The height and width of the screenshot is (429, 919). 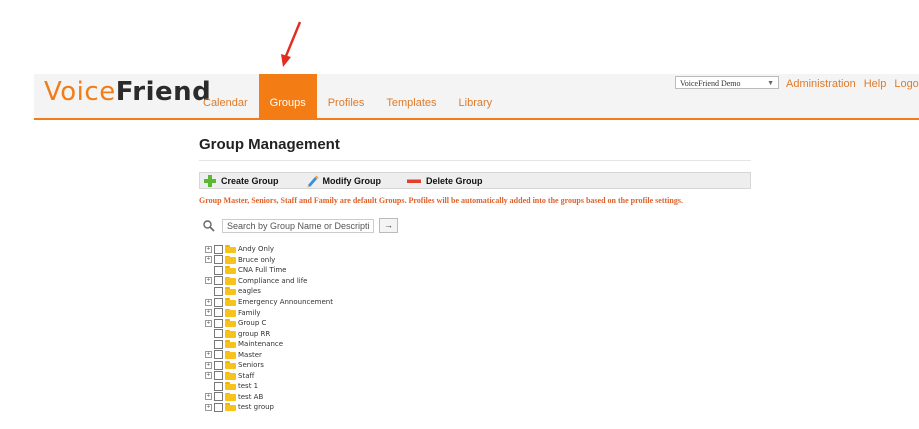 I want to click on tab-groups: Groups, so click(x=287, y=96).